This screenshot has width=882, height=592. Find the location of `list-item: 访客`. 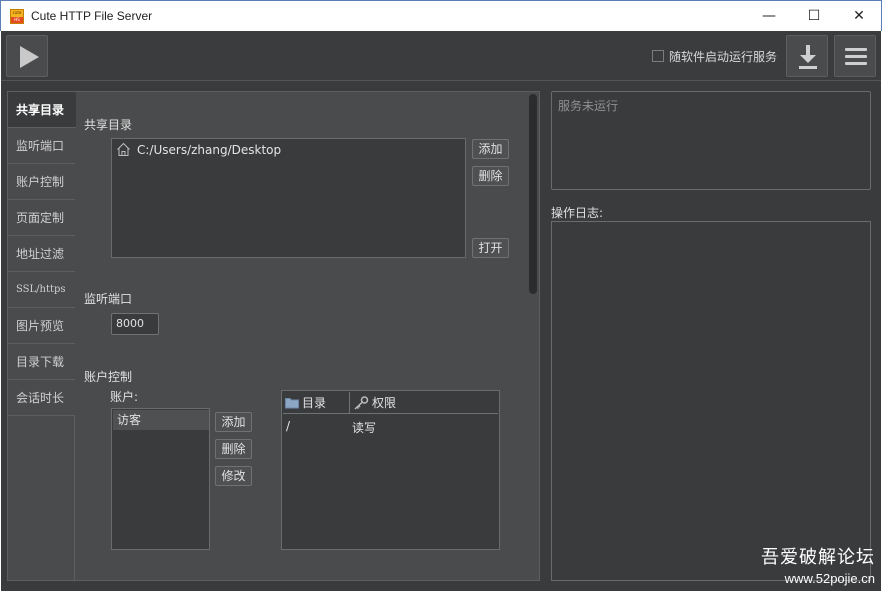

list-item: 访客 is located at coordinates (161, 420).